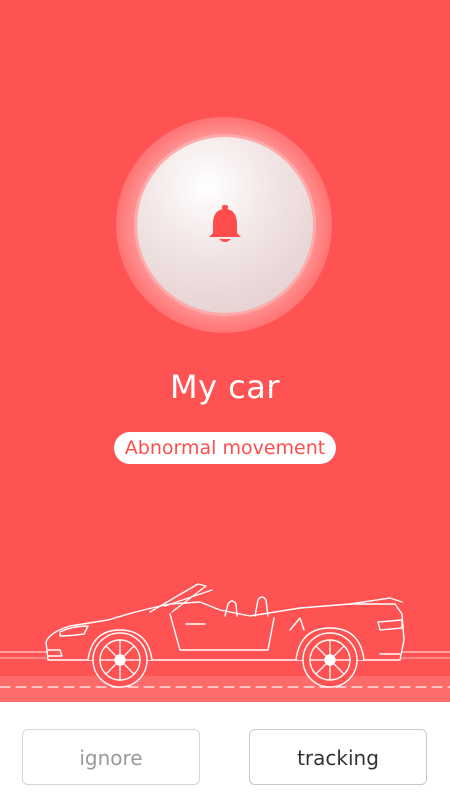 This screenshot has height=800, width=450. I want to click on action-bar: ignore tracking, so click(225, 751).